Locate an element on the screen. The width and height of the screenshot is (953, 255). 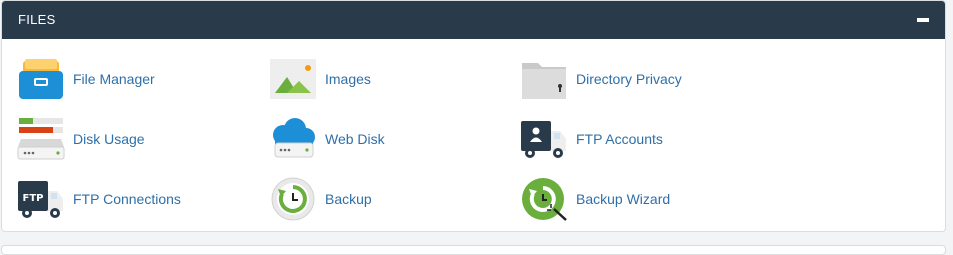
ftp-accounts-icon is located at coordinates (544, 139).